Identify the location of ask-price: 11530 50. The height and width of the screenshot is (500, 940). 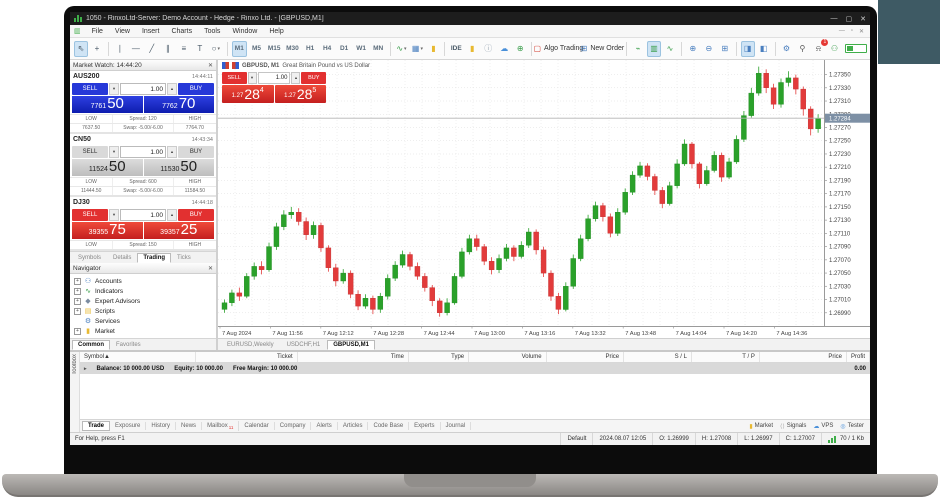
(178, 167).